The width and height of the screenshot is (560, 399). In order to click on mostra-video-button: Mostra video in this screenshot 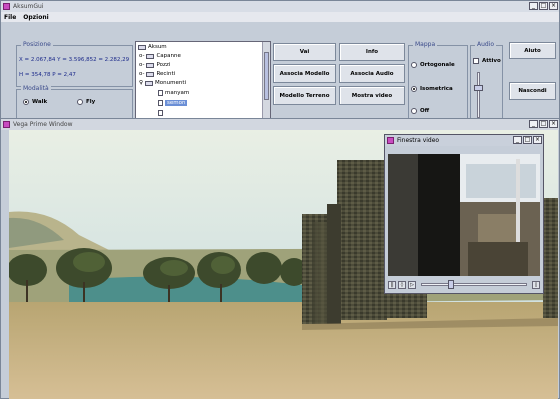, I will do `click(372, 95)`.